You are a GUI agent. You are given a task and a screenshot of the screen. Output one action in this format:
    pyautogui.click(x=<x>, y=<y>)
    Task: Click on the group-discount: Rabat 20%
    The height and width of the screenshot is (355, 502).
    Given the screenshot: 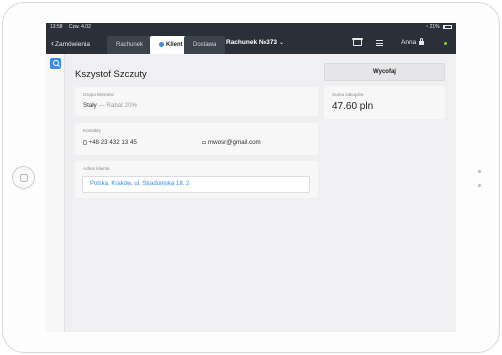 What is the action you would take?
    pyautogui.click(x=122, y=105)
    